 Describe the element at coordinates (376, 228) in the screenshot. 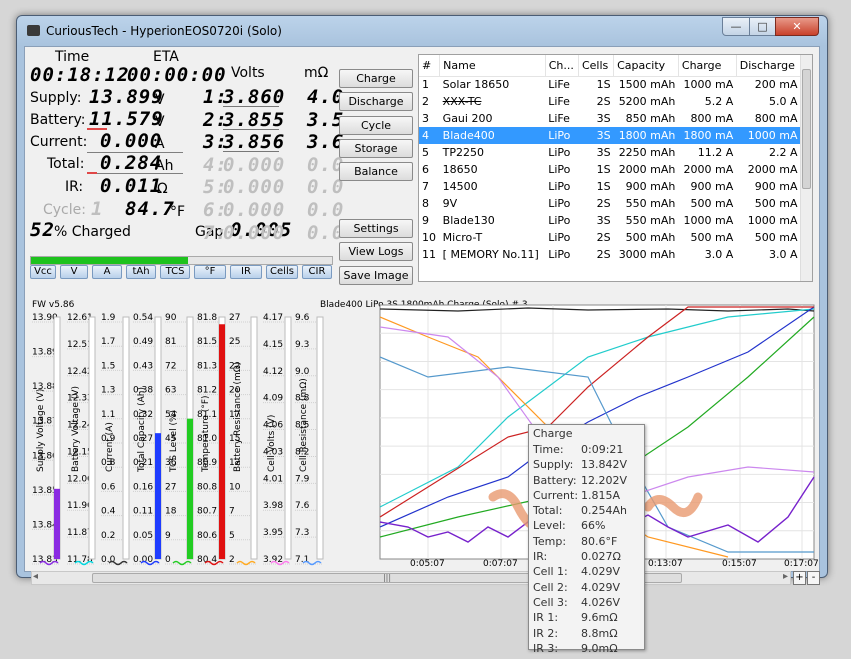

I see `settings-button: Settings` at that location.